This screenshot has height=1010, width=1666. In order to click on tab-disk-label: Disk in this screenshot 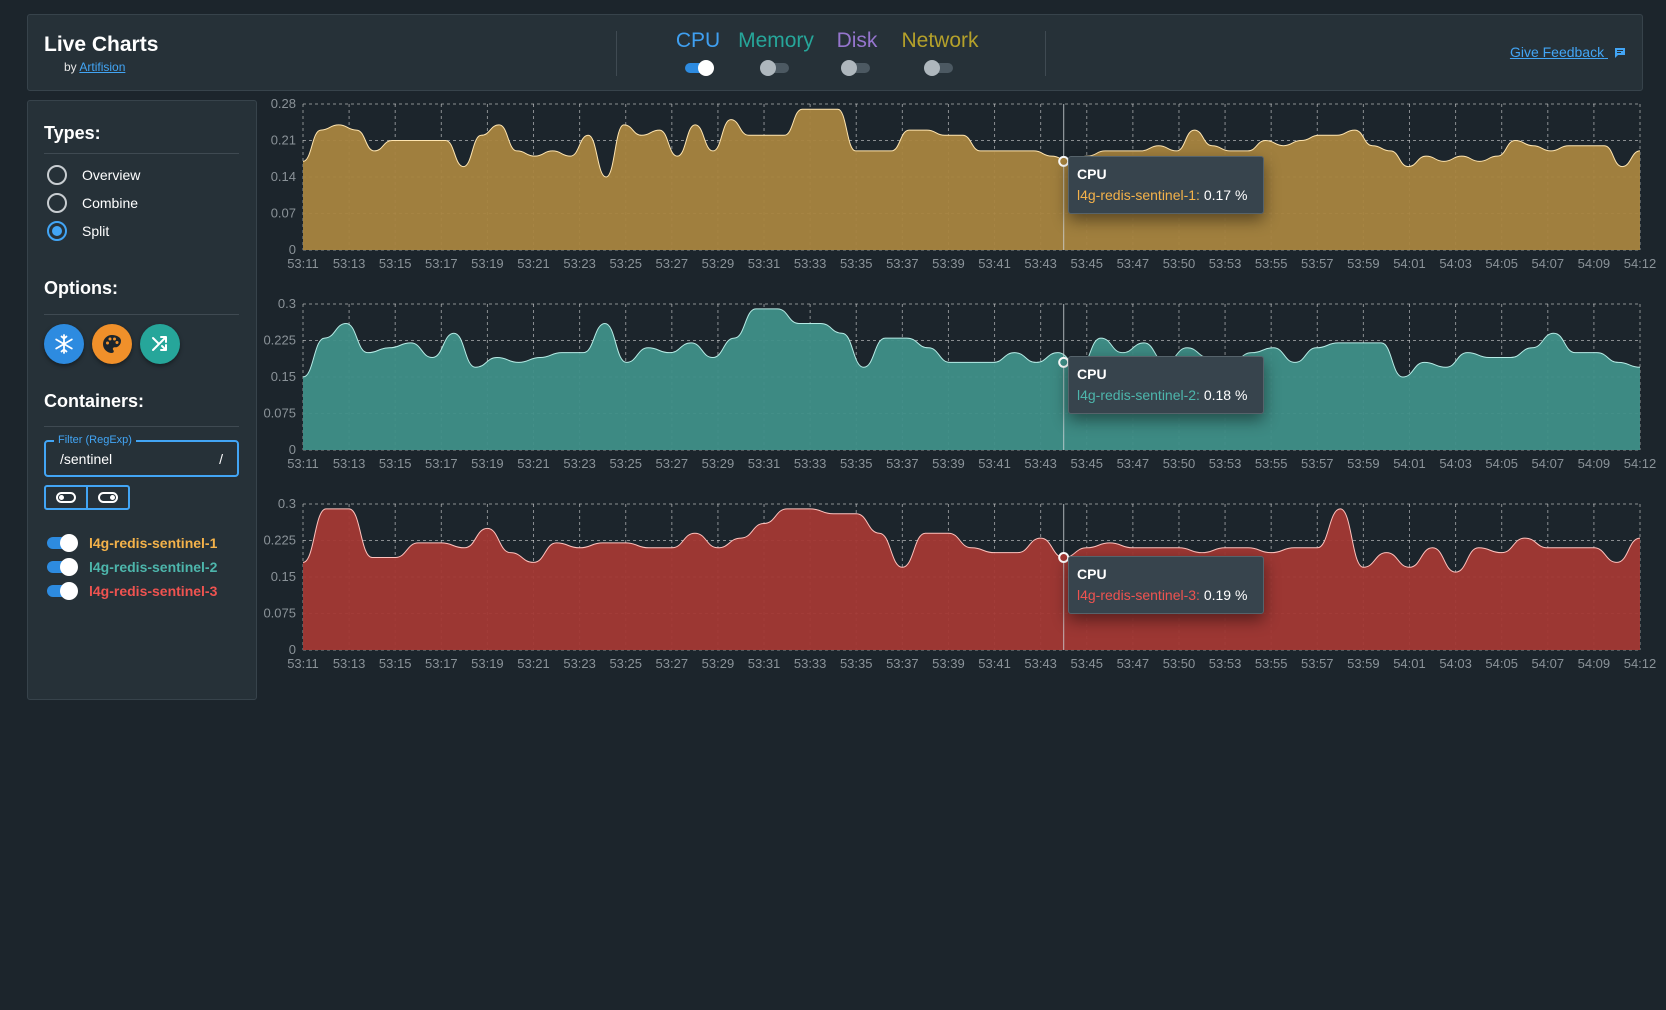, I will do `click(857, 40)`.